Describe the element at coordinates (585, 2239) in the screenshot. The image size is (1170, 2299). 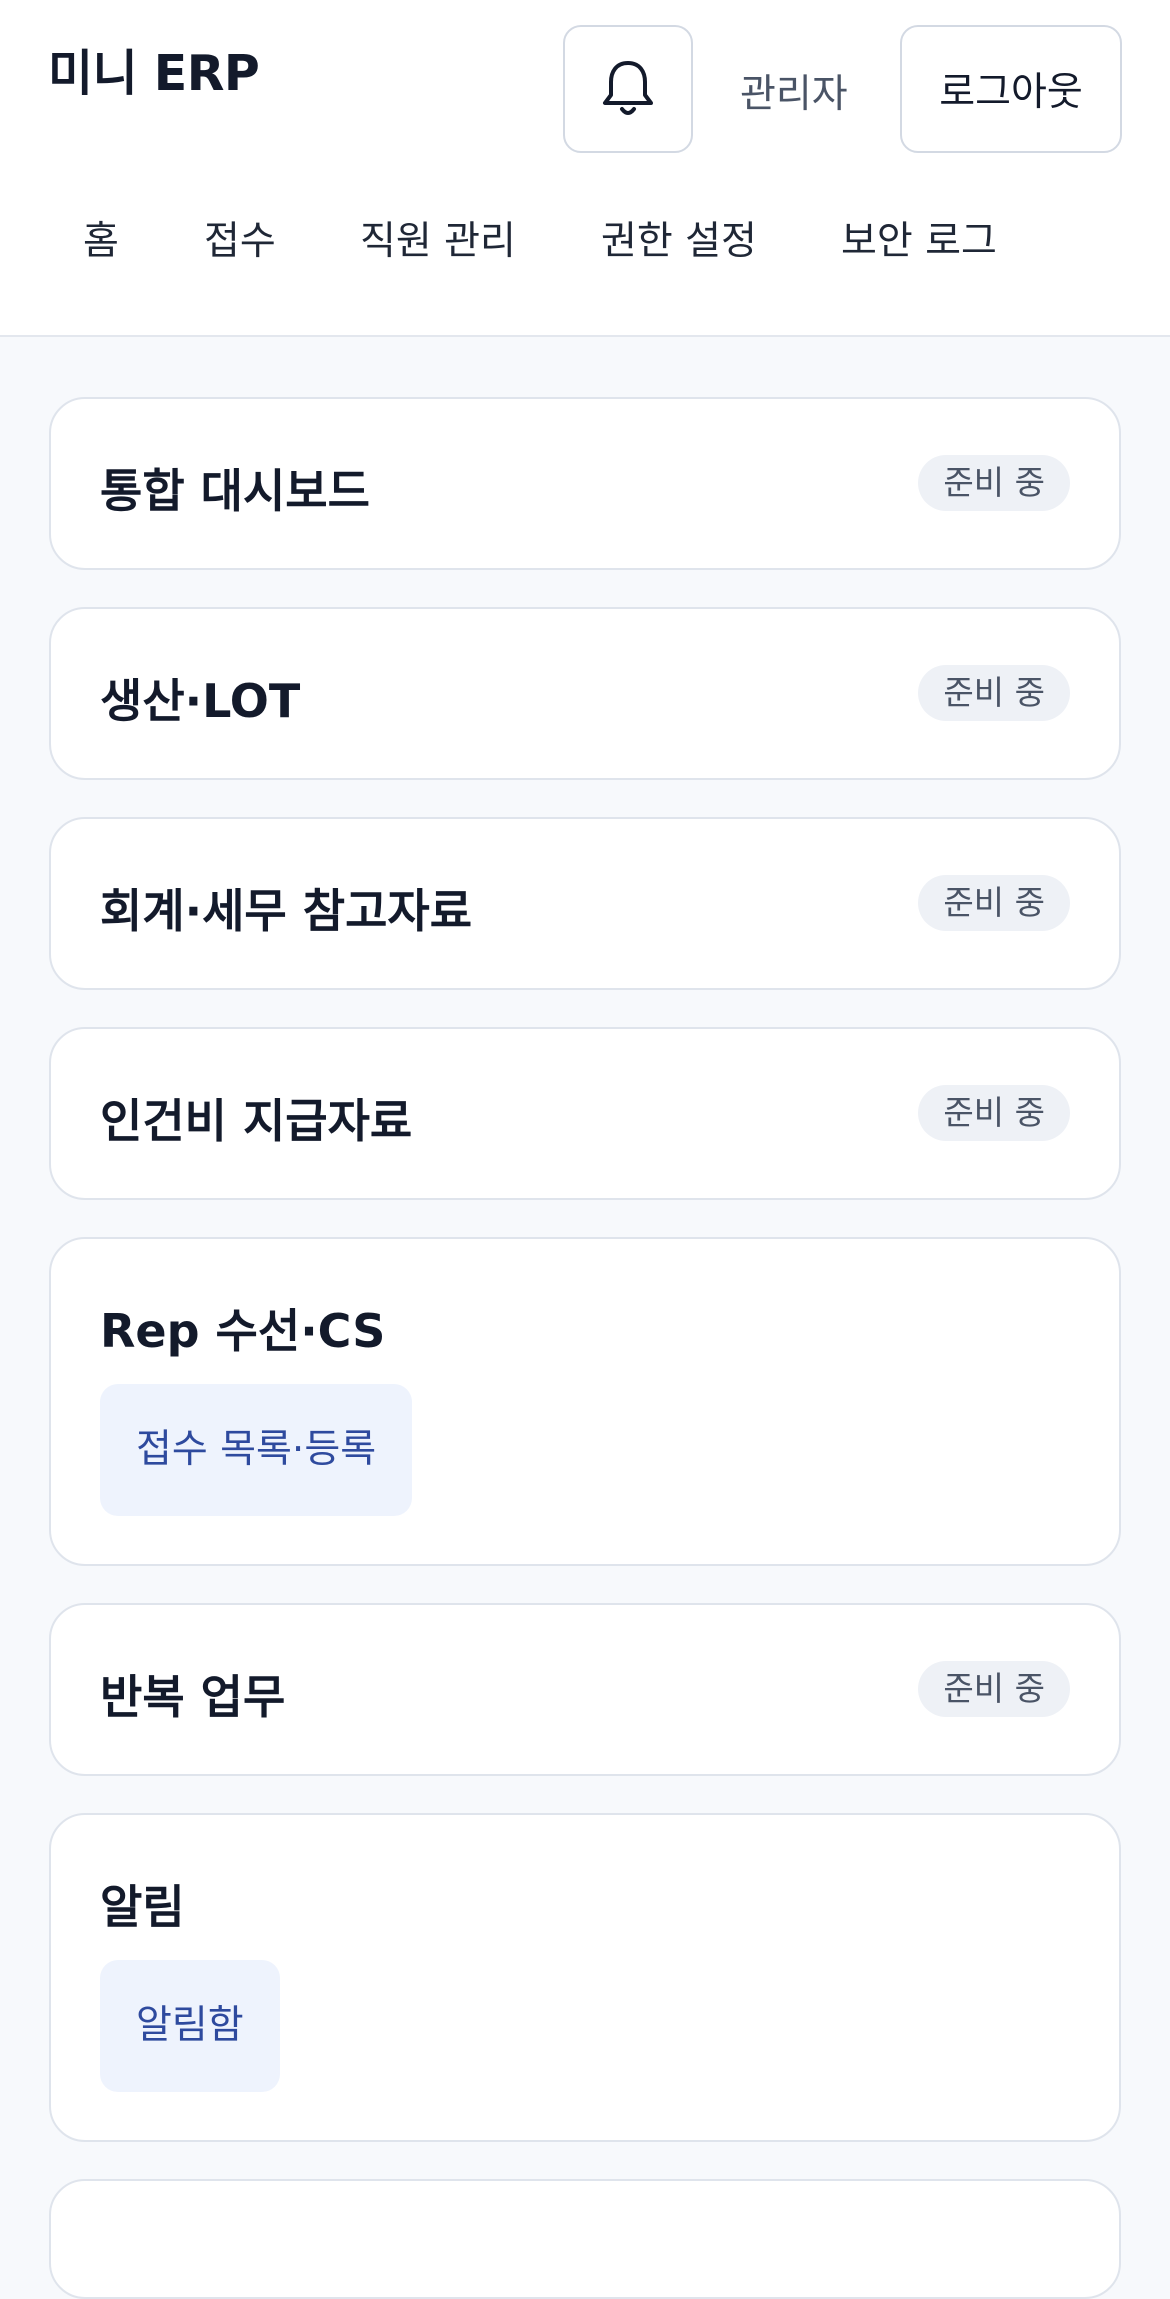
I see `module-card-partial` at that location.